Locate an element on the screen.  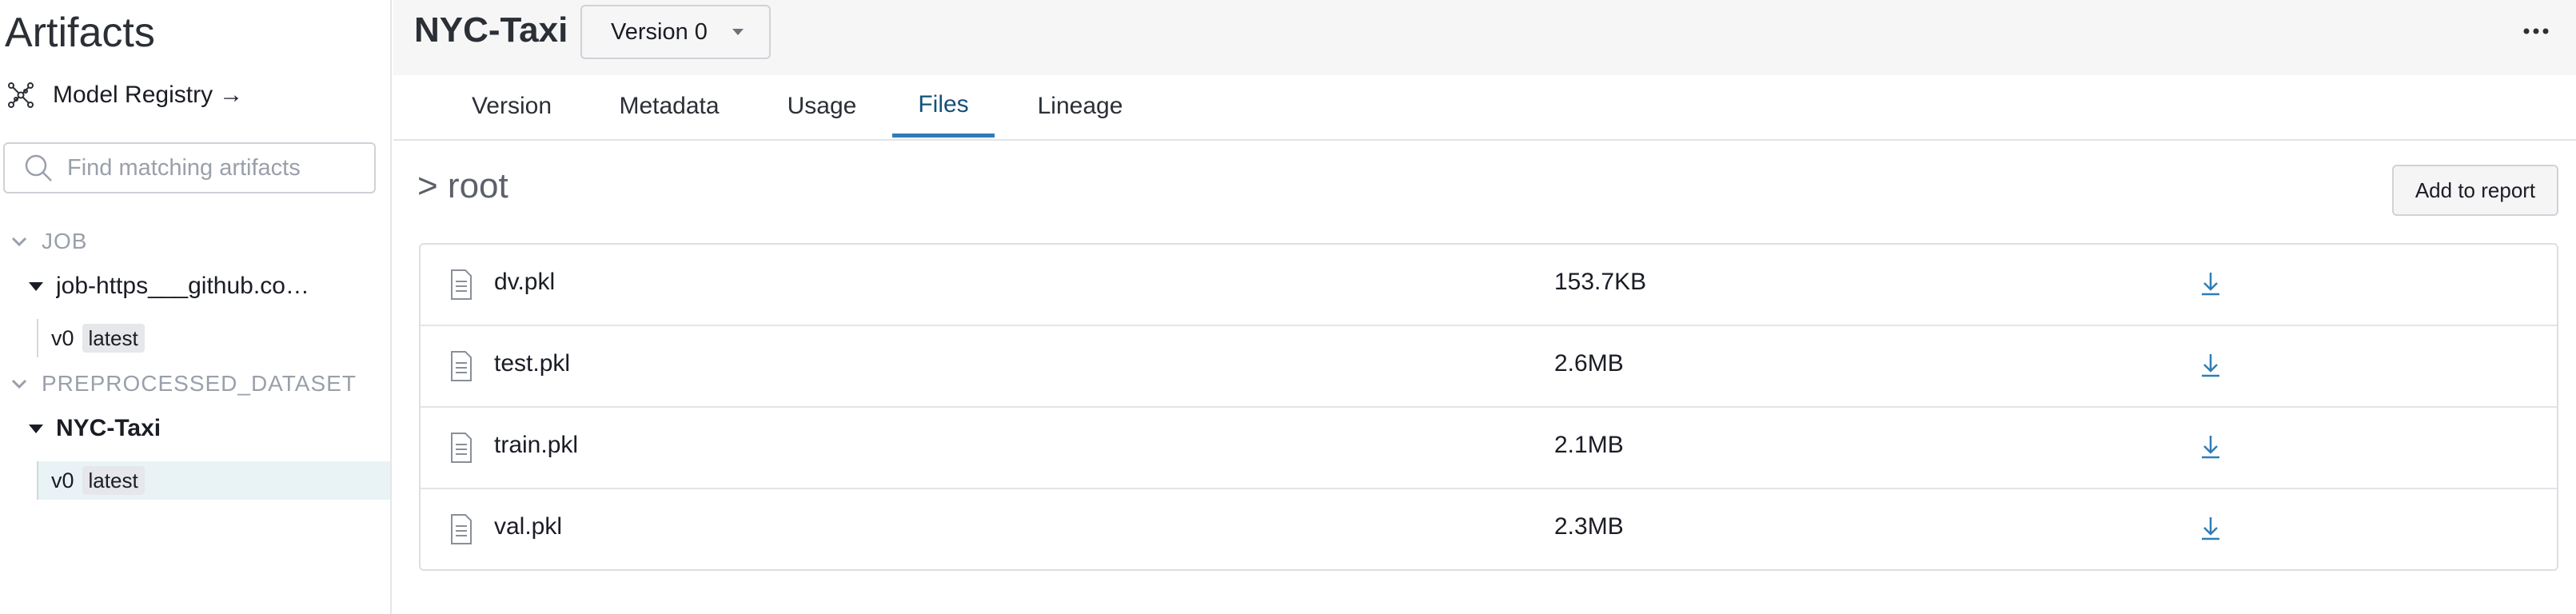
artifact-header: NYC-Taxi Version 0 is located at coordinates (1484, 37).